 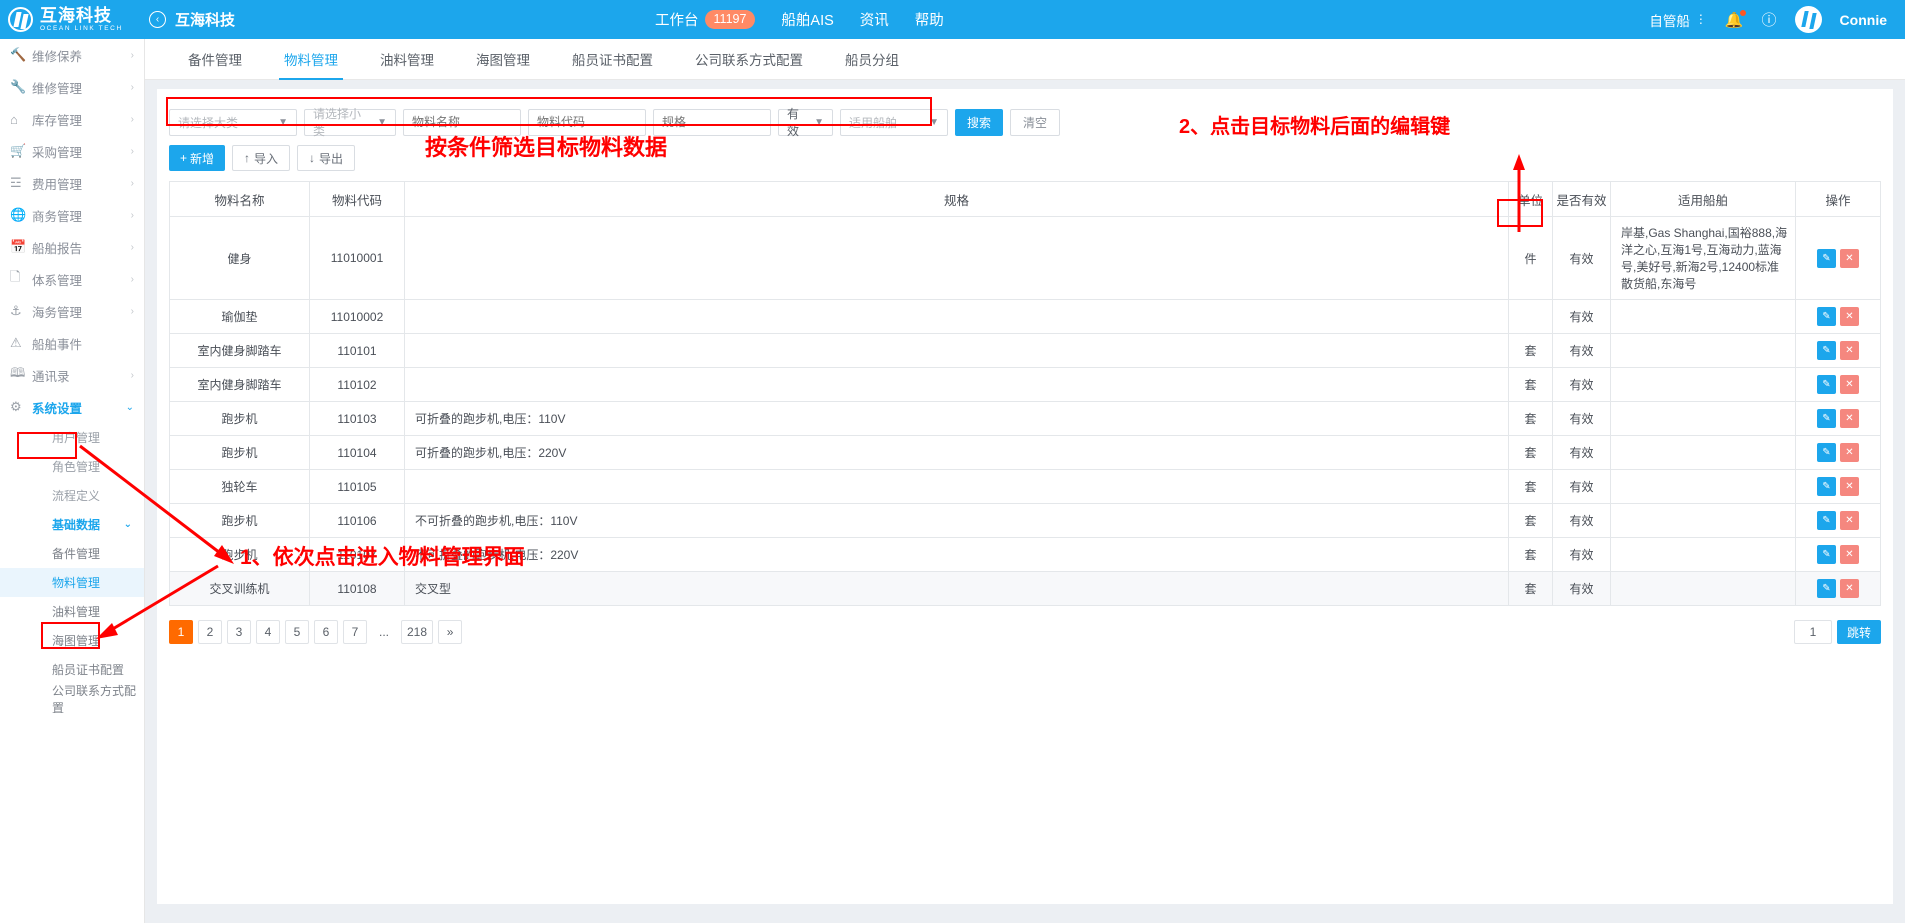 I want to click on sidebar-item-chart-management: 海图管理, so click(x=72, y=640).